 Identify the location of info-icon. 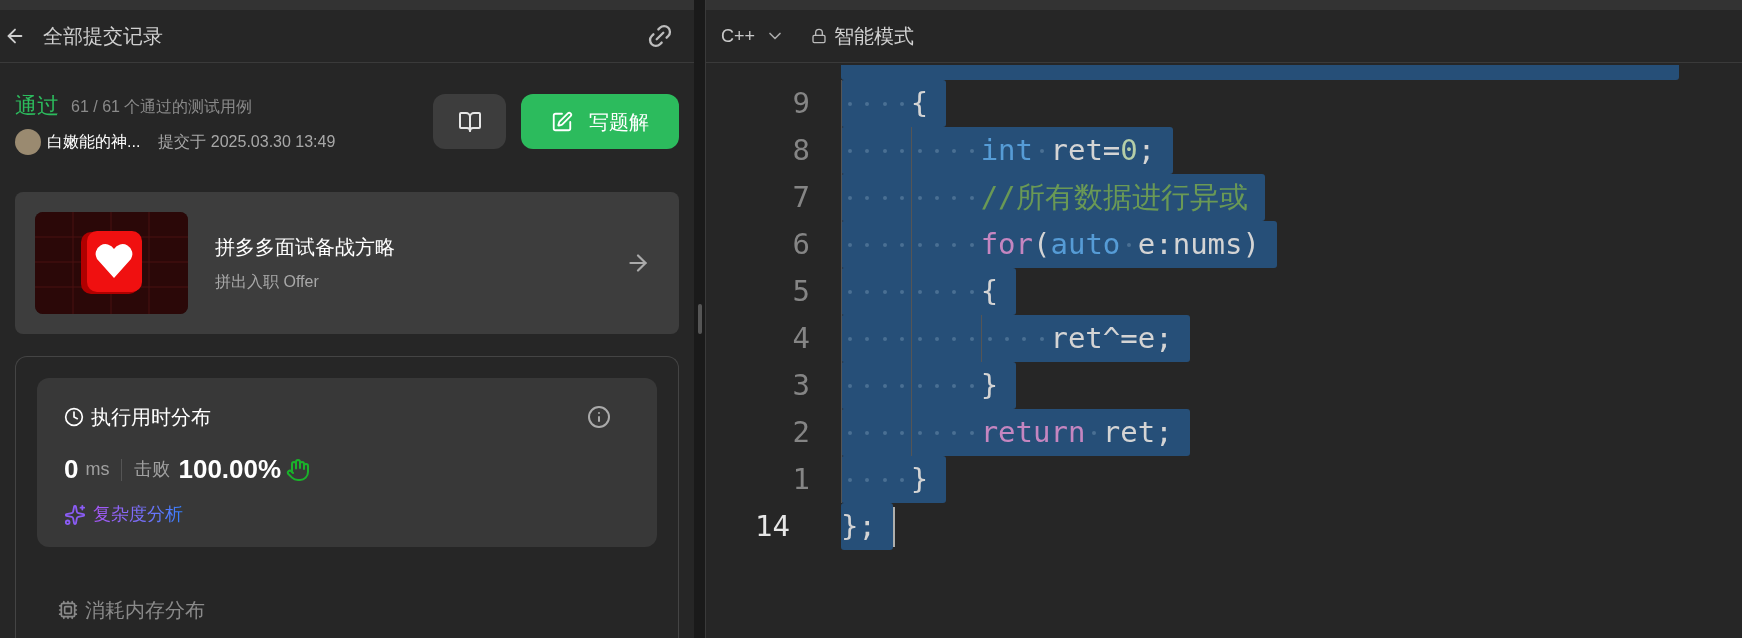
(599, 417).